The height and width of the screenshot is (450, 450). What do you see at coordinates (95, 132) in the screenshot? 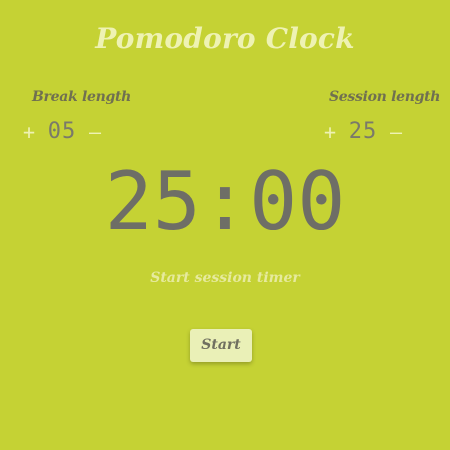
I see `break-decrement-button: –` at bounding box center [95, 132].